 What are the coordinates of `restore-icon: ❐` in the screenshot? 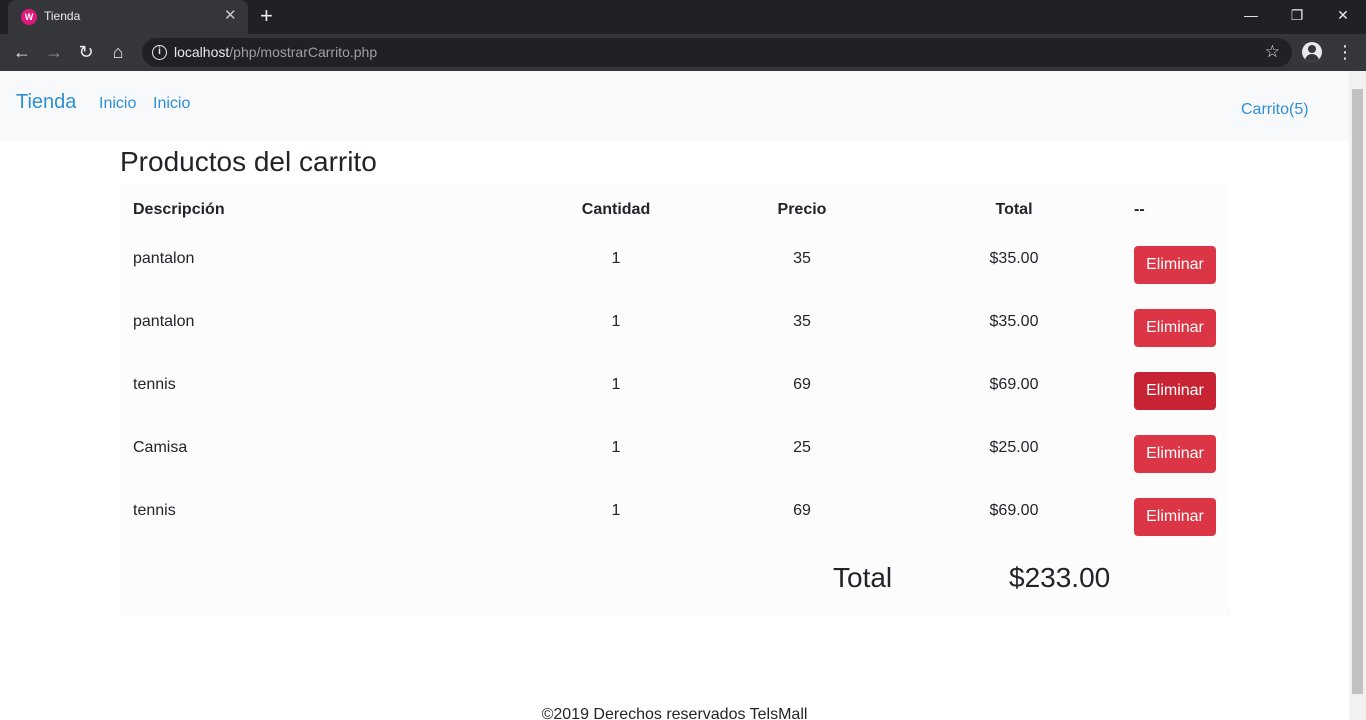 It's located at (1297, 15).